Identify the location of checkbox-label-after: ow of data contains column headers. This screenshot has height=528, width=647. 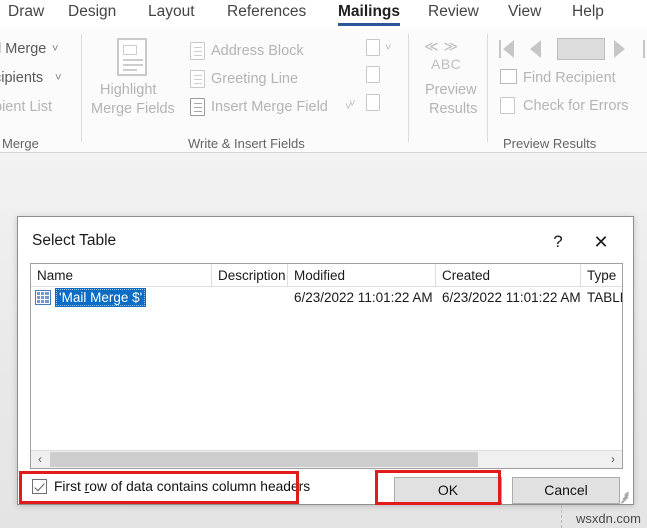
(200, 486).